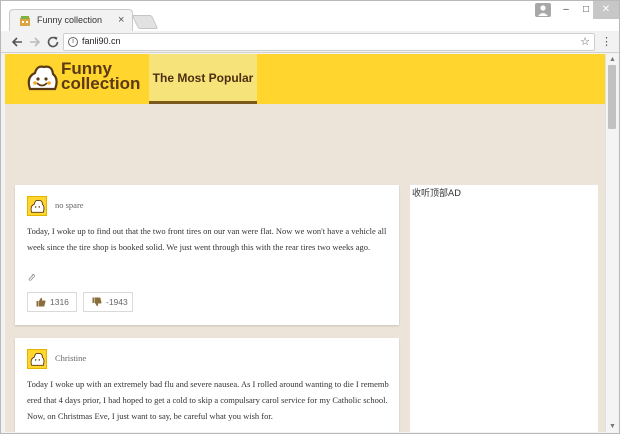 Image resolution: width=620 pixels, height=434 pixels. I want to click on nav-tab-label: The Most Popular, so click(203, 78).